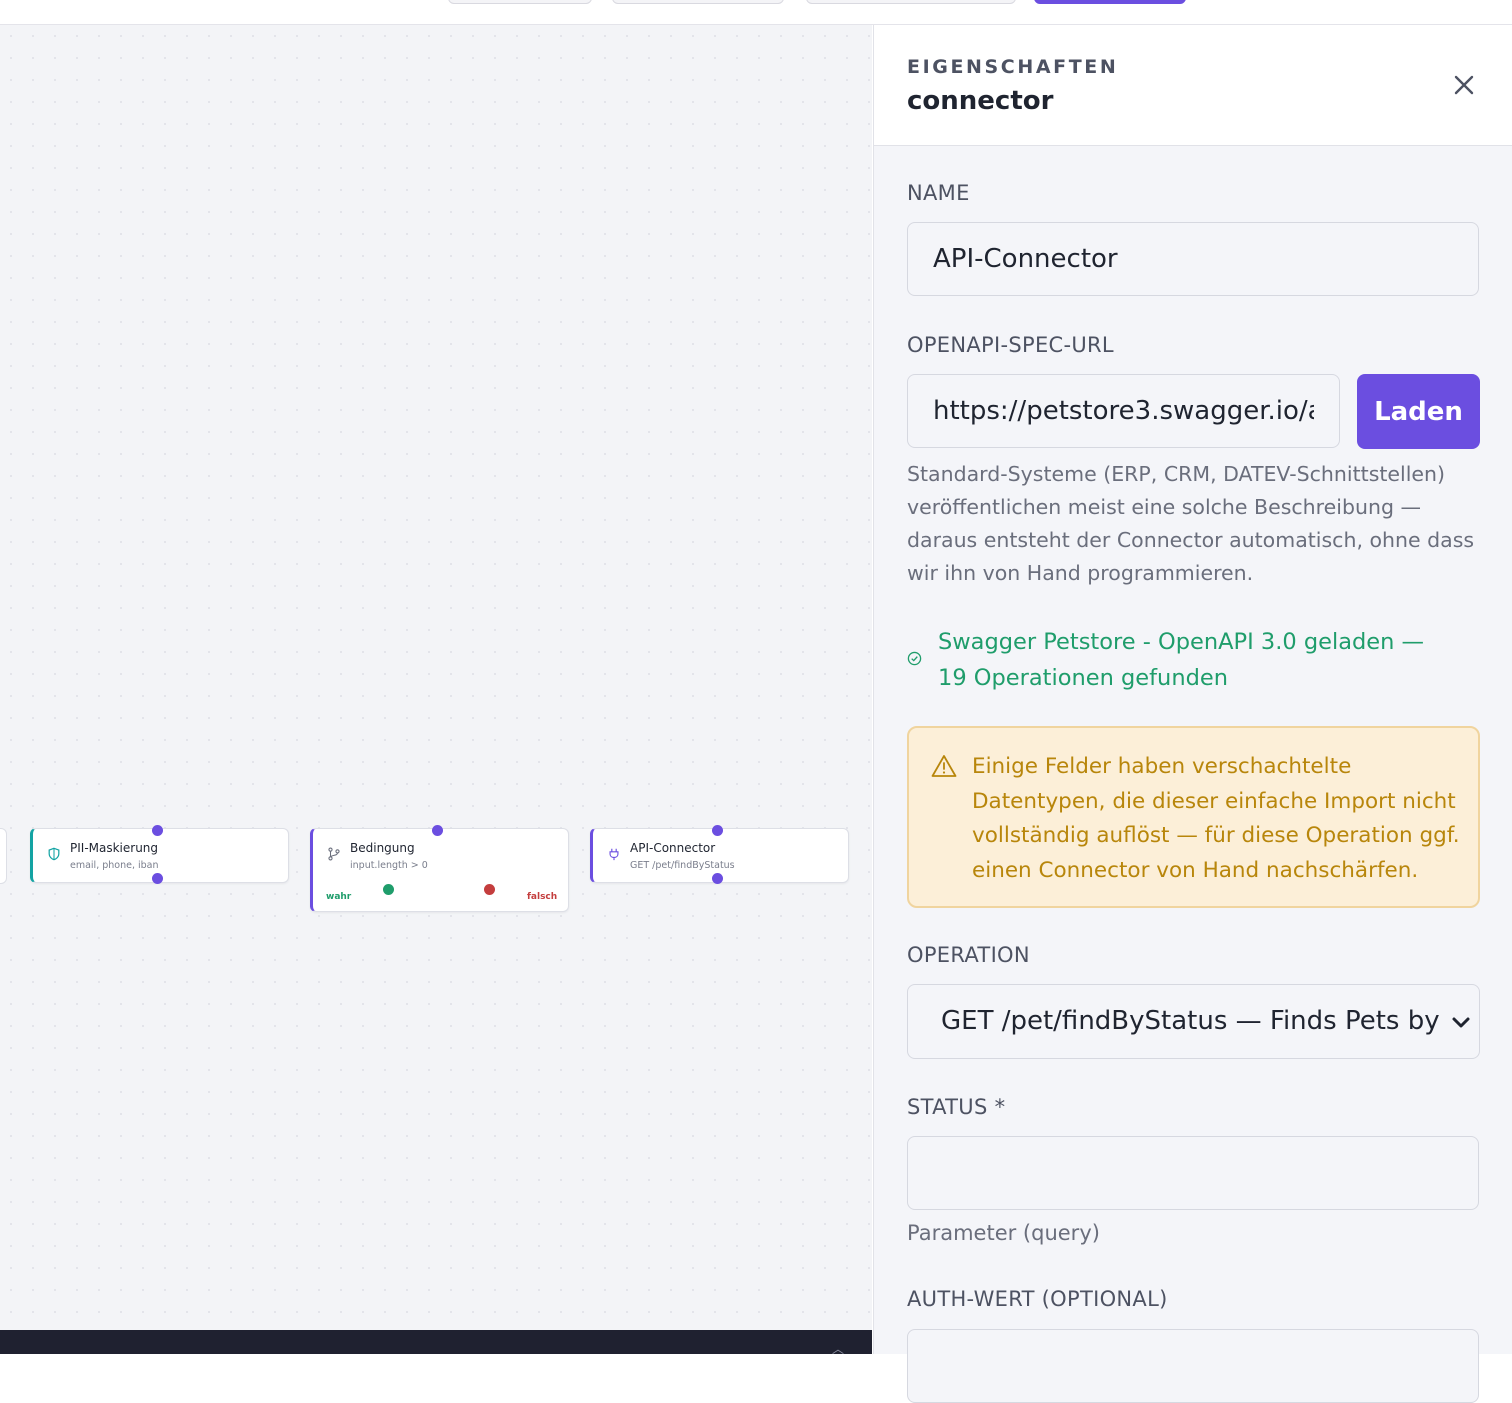  I want to click on auth-input, so click(1193, 1366).